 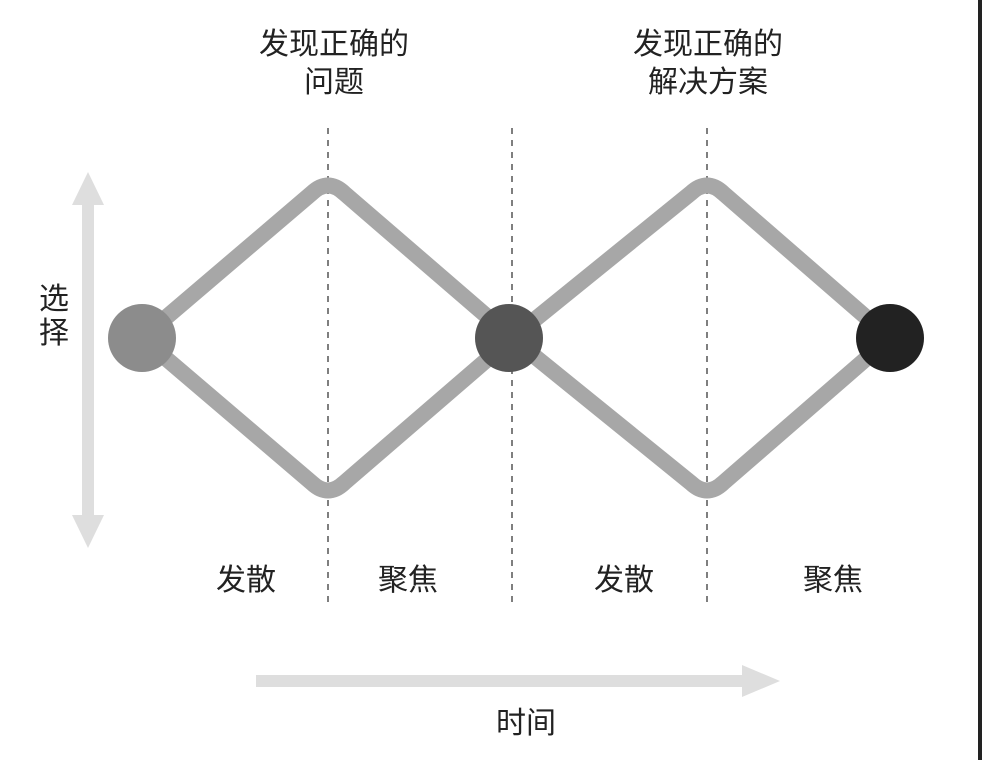 What do you see at coordinates (334, 44) in the screenshot?
I see `heading-problem-line1: 发现正确的` at bounding box center [334, 44].